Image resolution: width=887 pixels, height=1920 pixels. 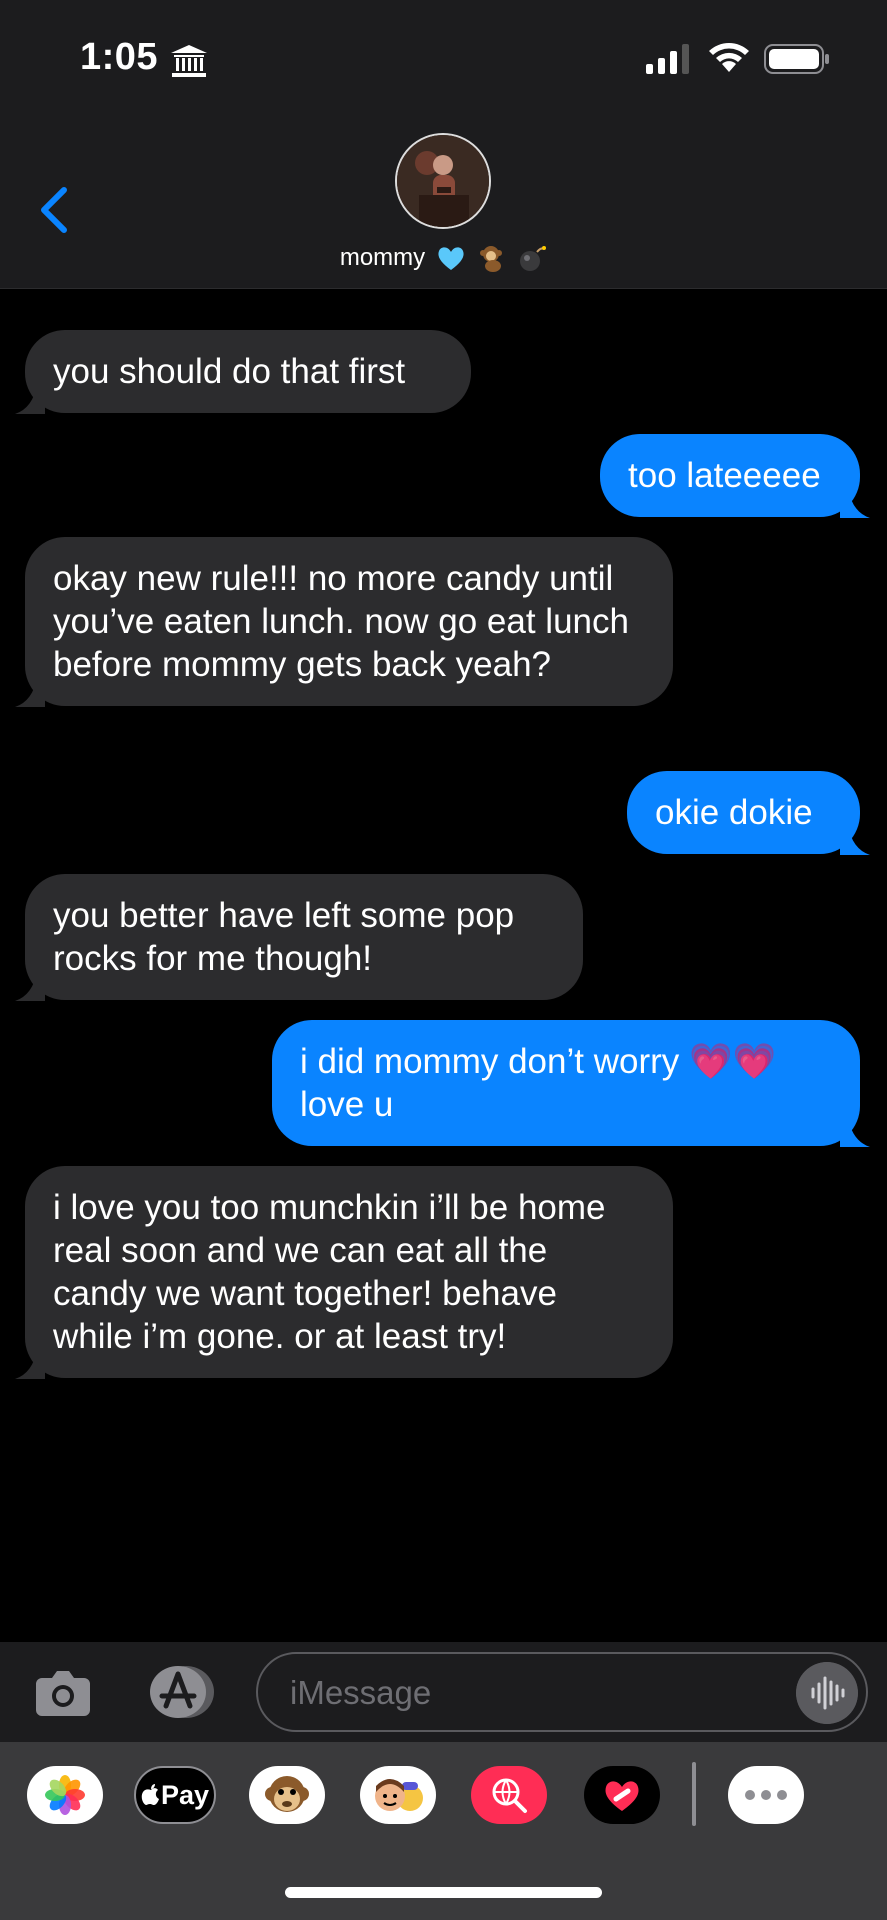 I want to click on outgoing-message-bubble: okie dokie, so click(x=748, y=813).